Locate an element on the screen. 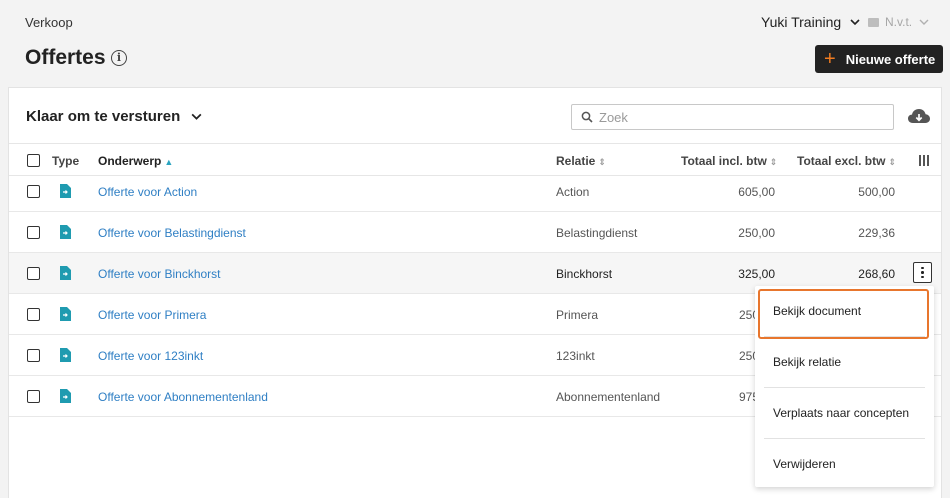  search-box is located at coordinates (732, 117).